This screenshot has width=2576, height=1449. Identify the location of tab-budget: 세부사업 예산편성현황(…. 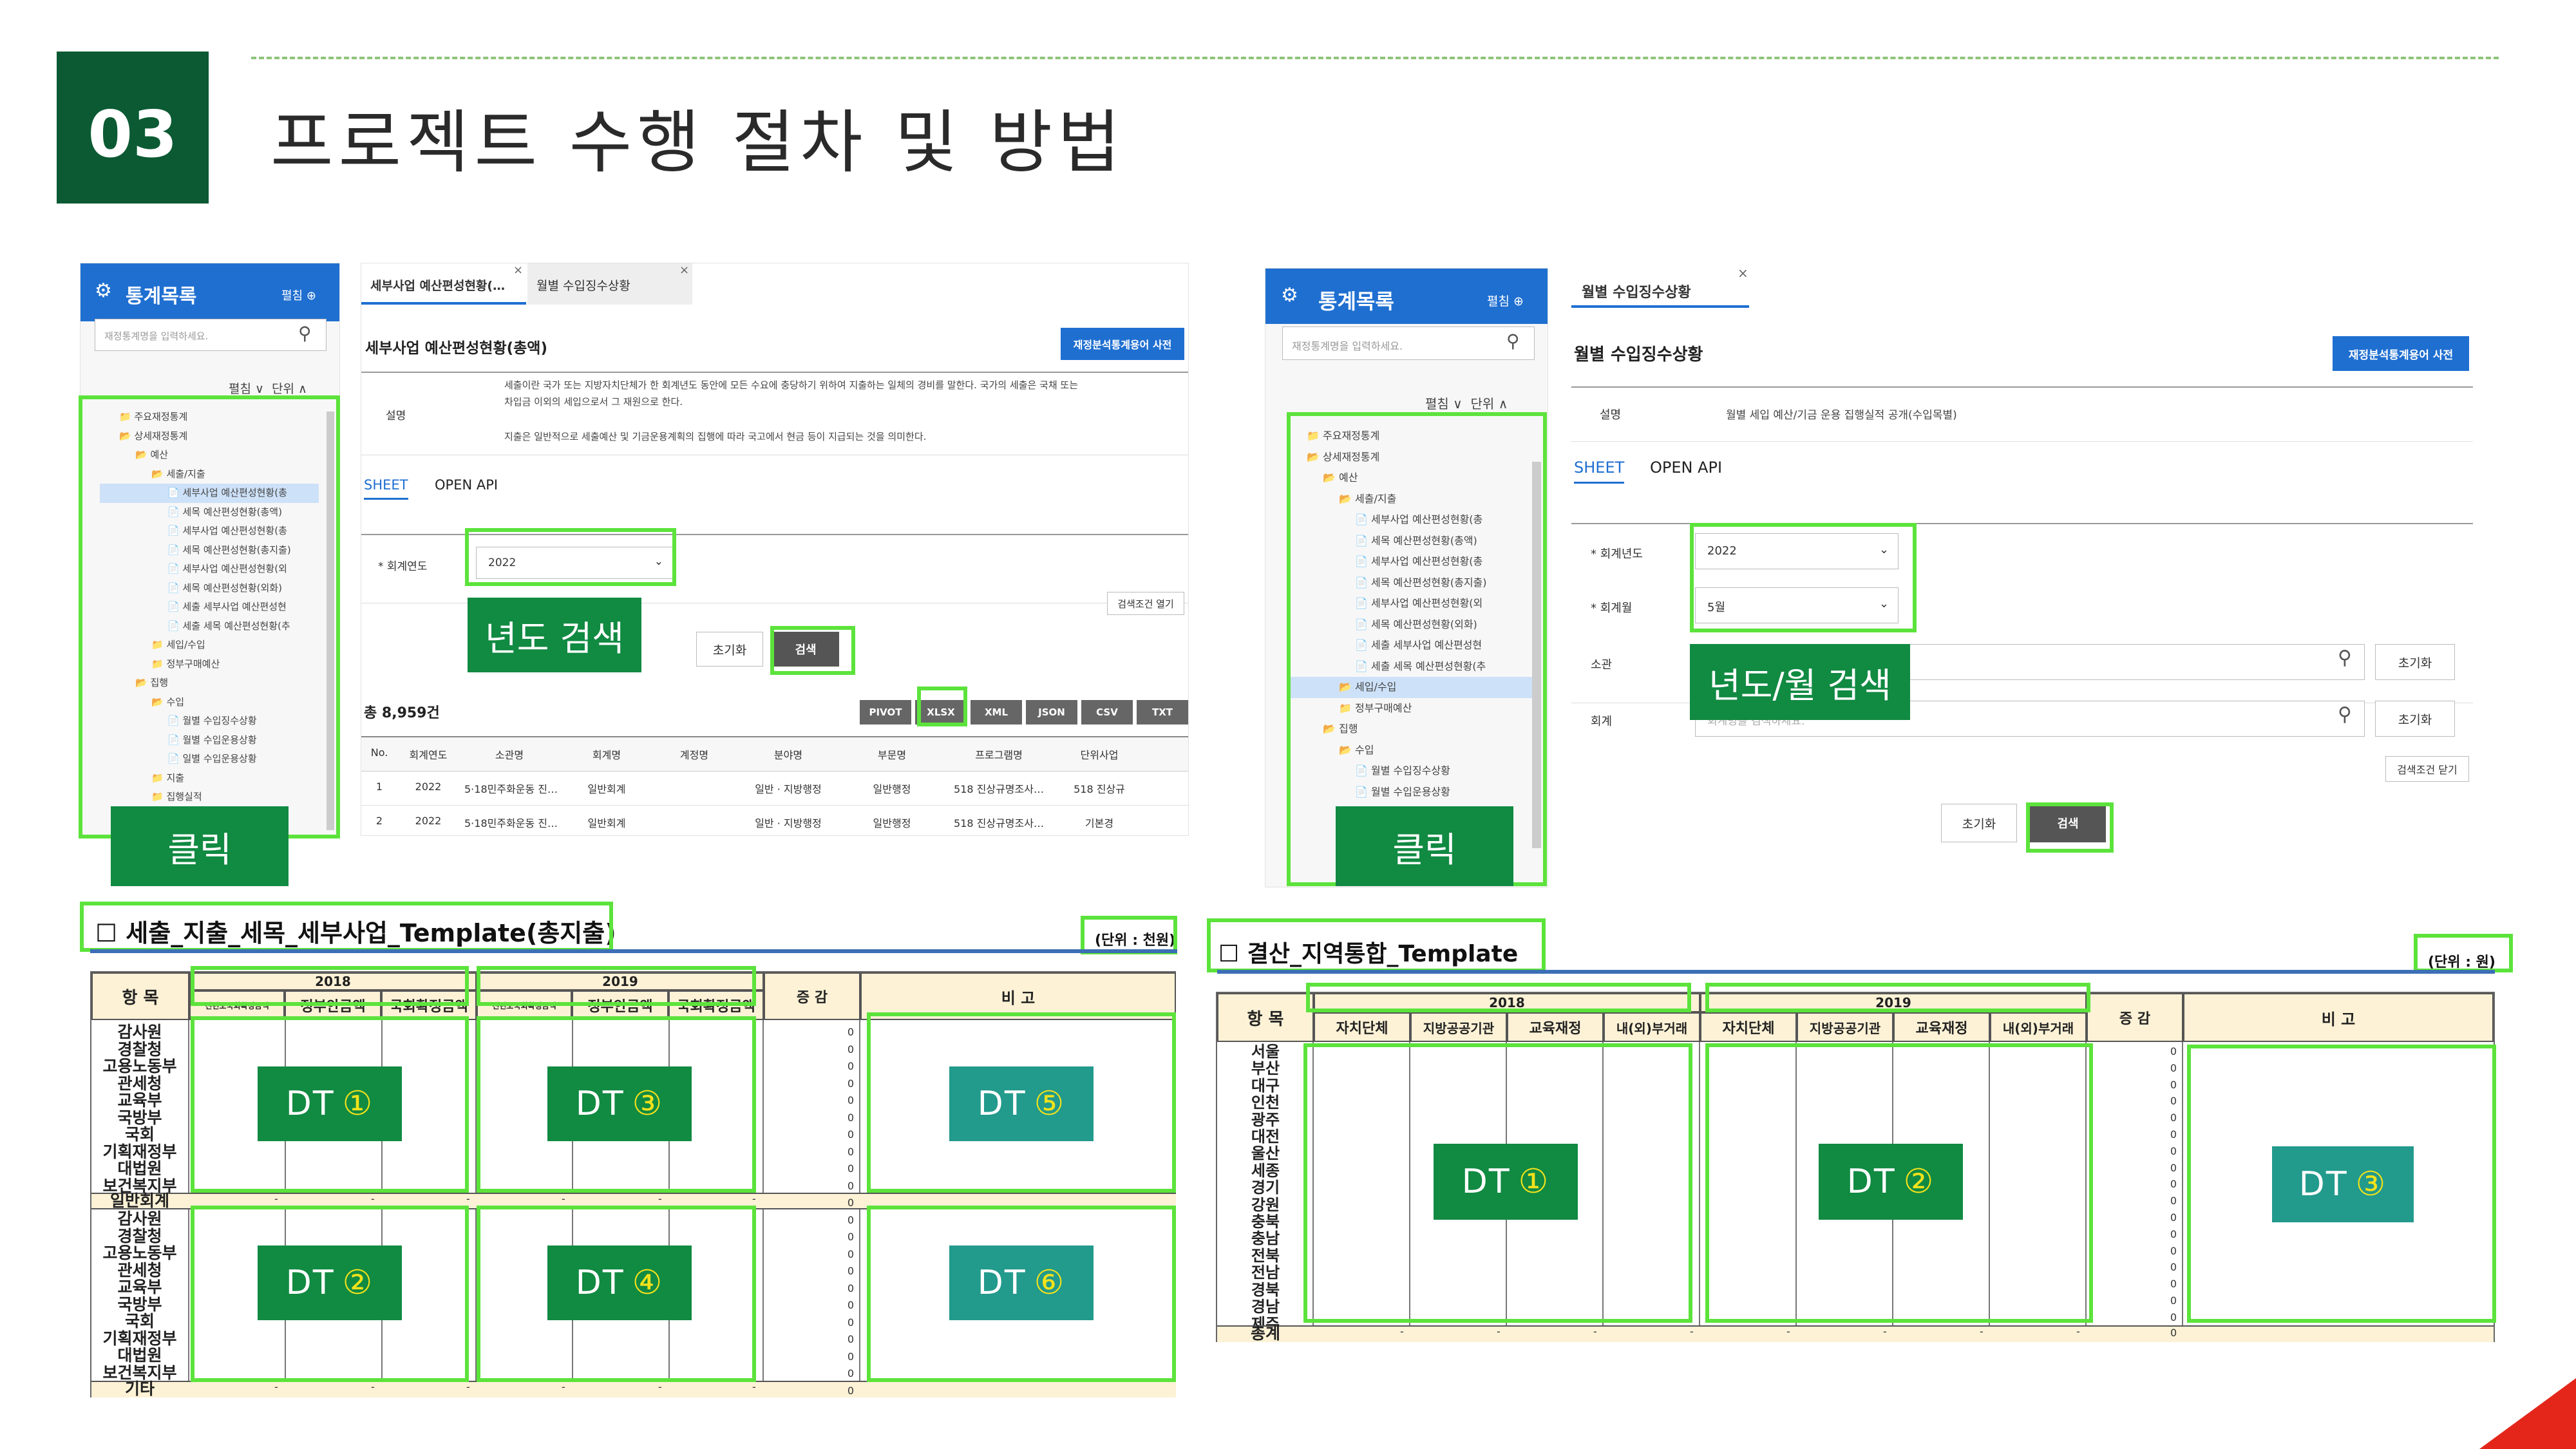
(444, 284).